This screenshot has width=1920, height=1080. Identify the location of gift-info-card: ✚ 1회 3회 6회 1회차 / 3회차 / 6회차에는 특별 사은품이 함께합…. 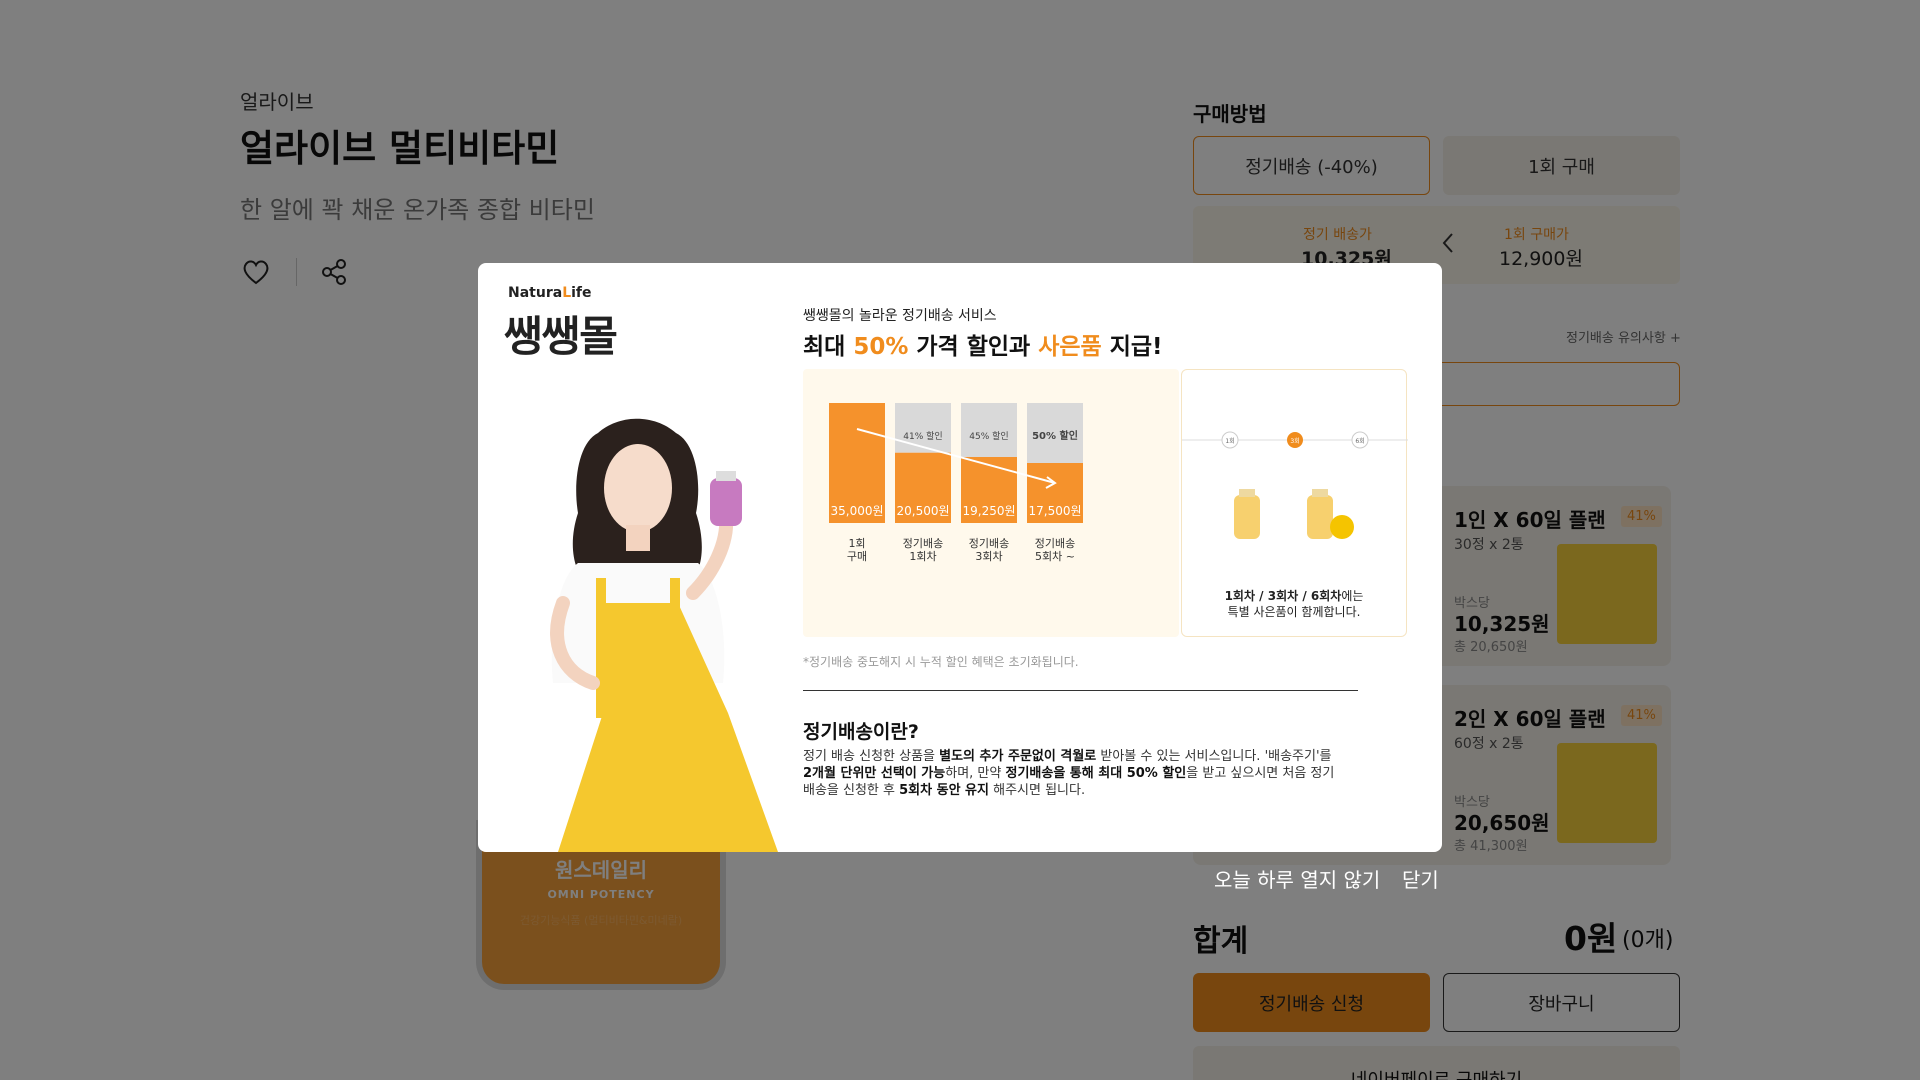
(1294, 503).